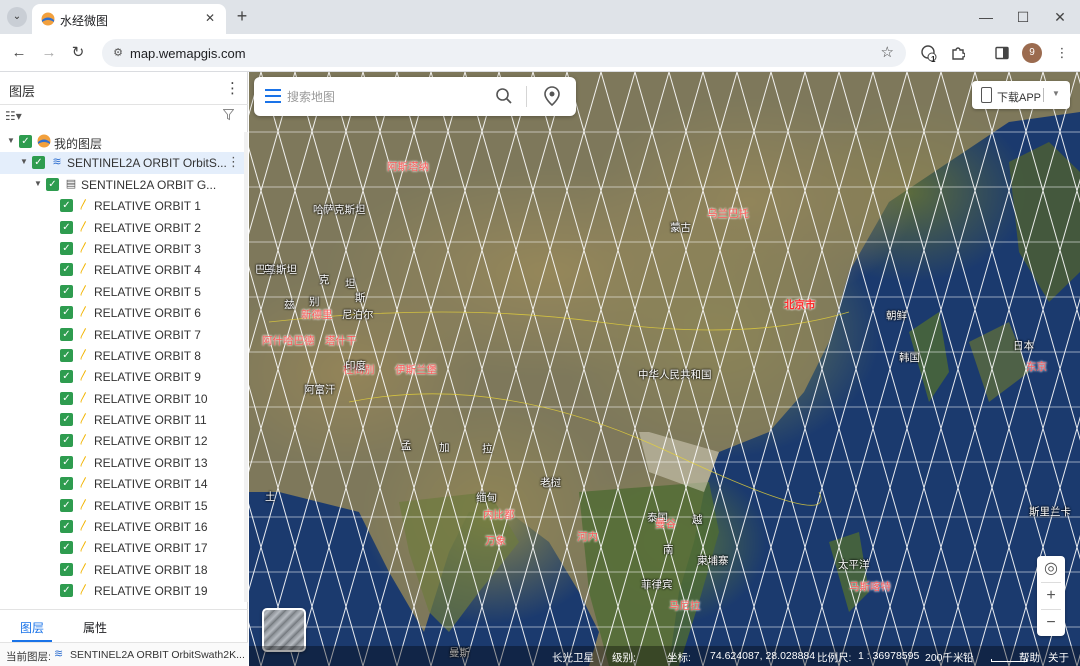 The width and height of the screenshot is (1080, 666). What do you see at coordinates (124, 440) in the screenshot?
I see `orbit-layer-row: ✓ 〳 RELATIVE ORBIT 12` at bounding box center [124, 440].